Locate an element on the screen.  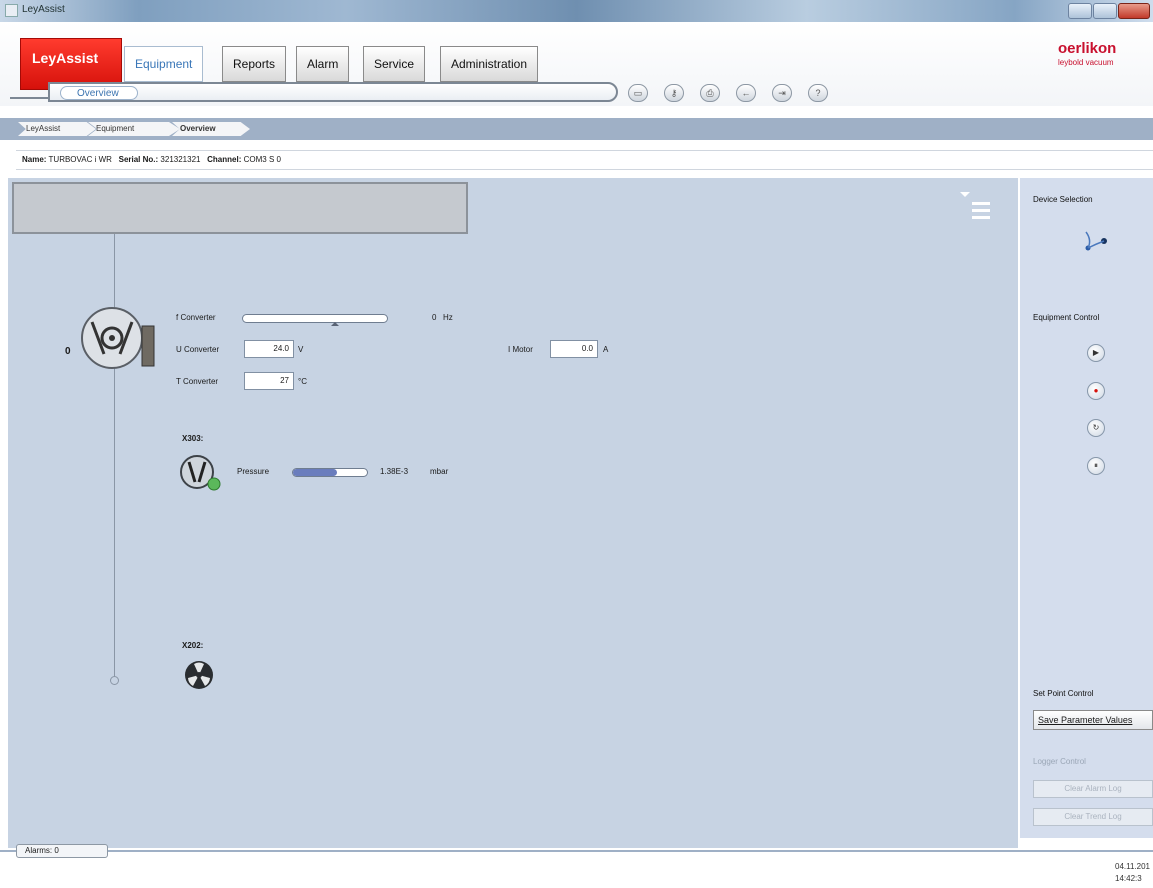
title-bar: LeyAssist is located at coordinates (576, 11).